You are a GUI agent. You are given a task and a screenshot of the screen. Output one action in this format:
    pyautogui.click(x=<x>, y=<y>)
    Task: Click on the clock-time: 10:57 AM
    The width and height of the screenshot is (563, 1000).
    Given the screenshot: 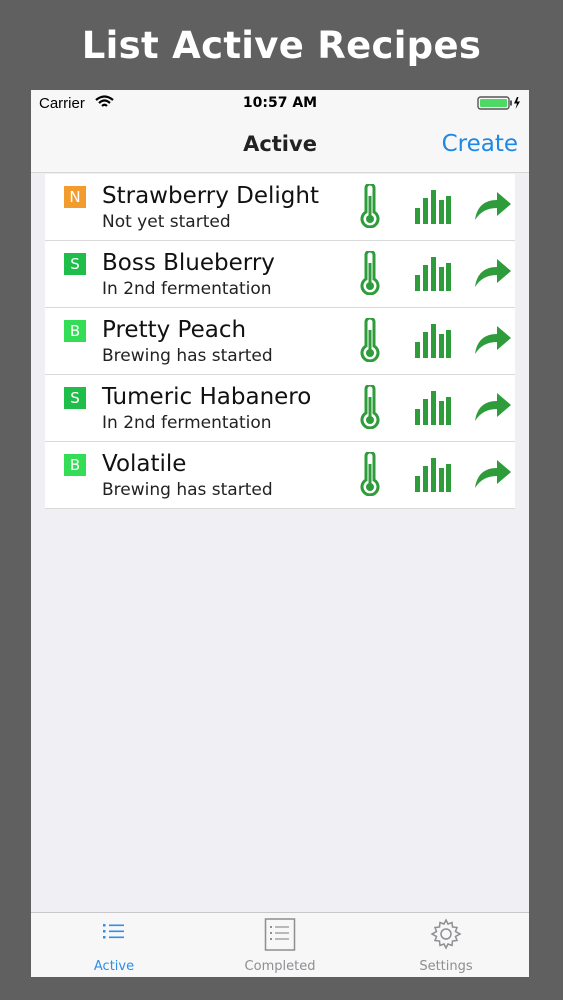 What is the action you would take?
    pyautogui.click(x=280, y=103)
    